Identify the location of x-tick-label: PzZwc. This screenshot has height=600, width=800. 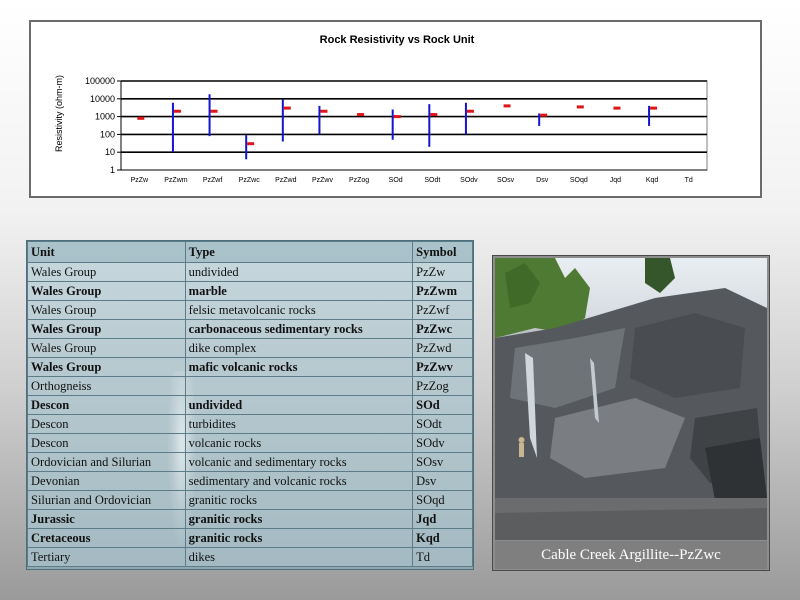
(250, 180).